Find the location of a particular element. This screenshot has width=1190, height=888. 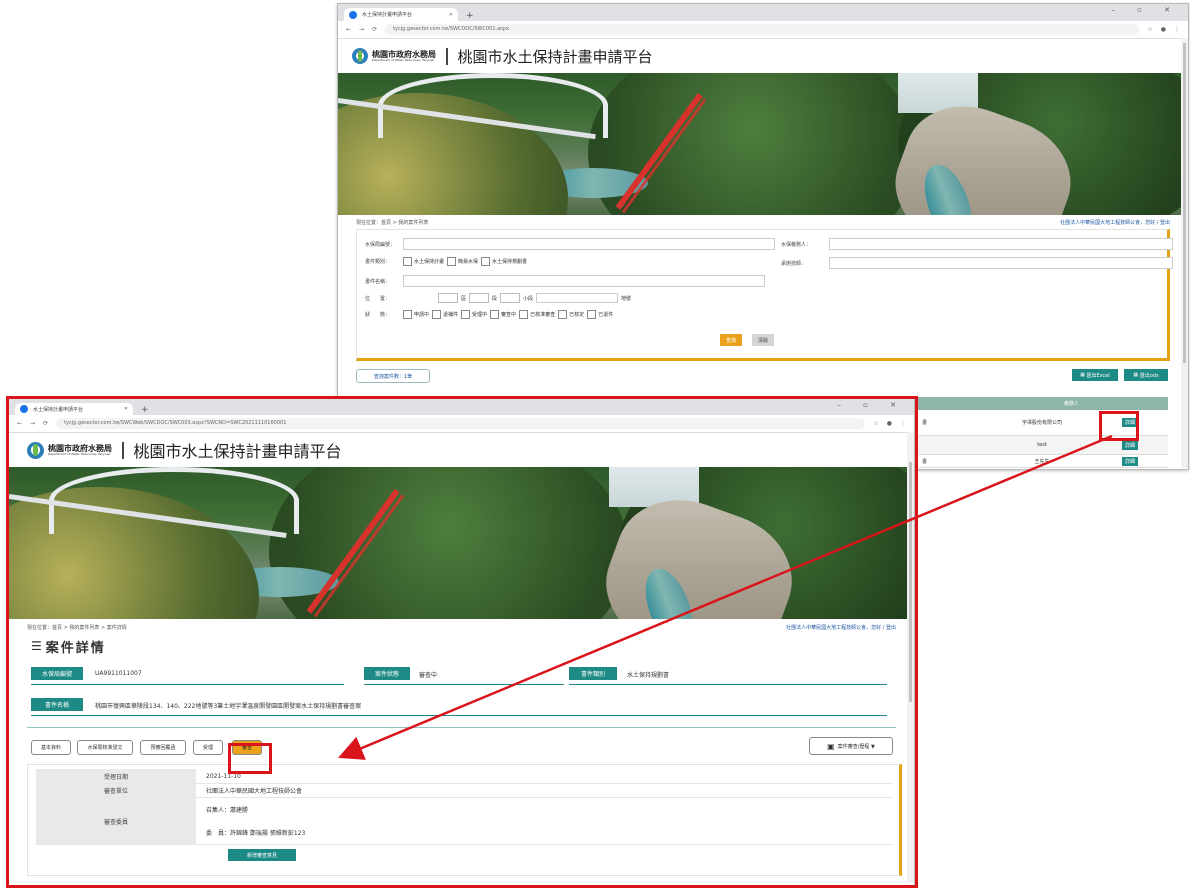

case-type-1: 水土保持計畫 is located at coordinates (423, 261).